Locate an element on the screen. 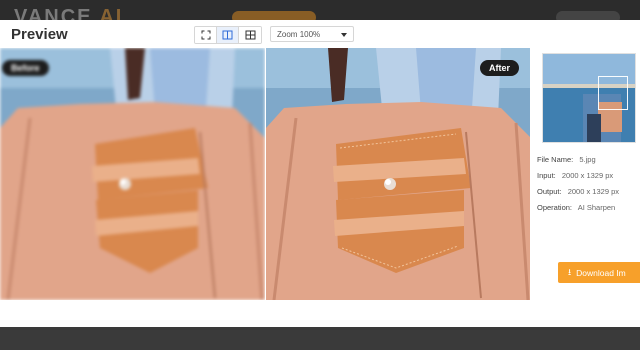 The width and height of the screenshot is (640, 350). fullscreen-view-button is located at coordinates (206, 35).